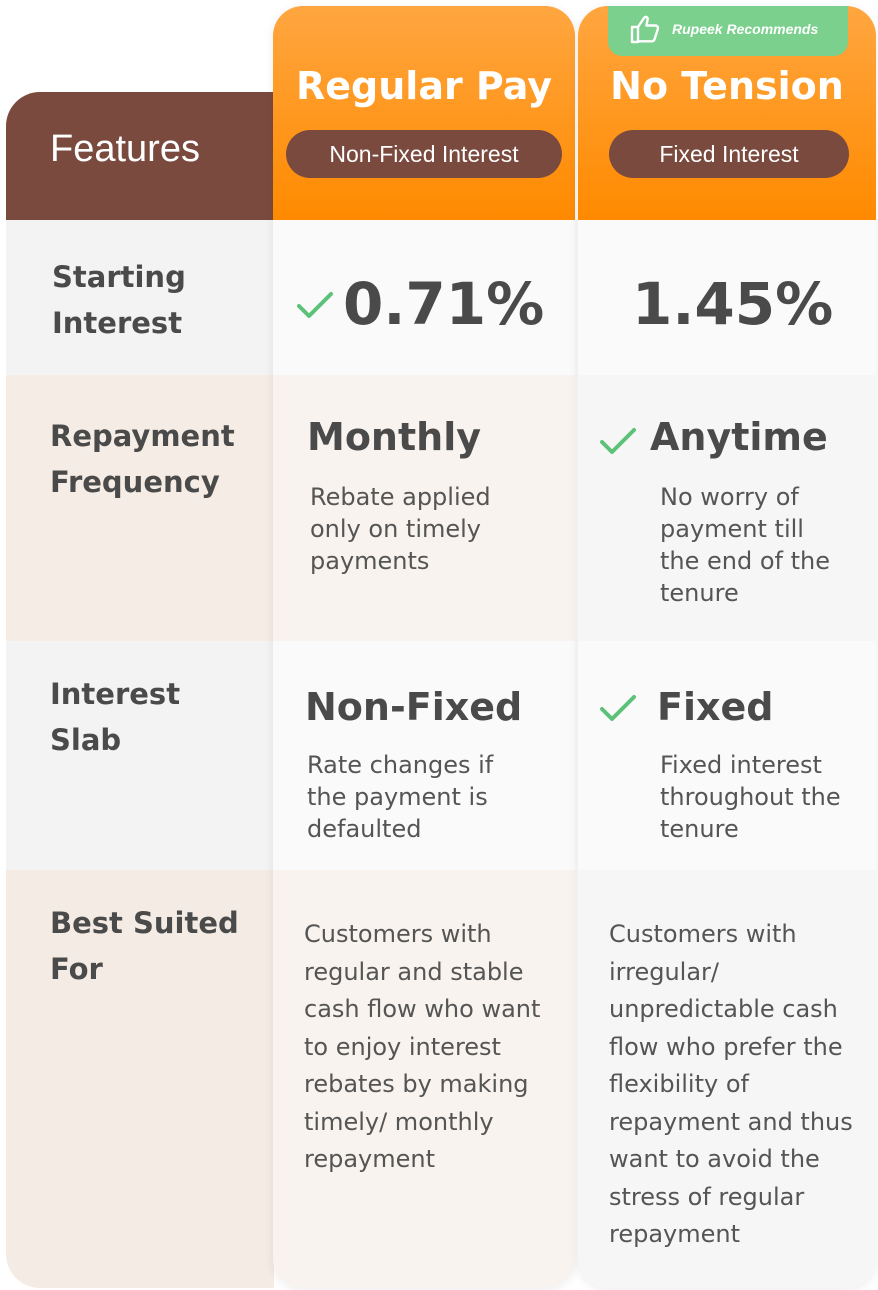 Image resolution: width=878 pixels, height=1290 pixels. What do you see at coordinates (645, 29) in the screenshot?
I see `thumbs-up-icon` at bounding box center [645, 29].